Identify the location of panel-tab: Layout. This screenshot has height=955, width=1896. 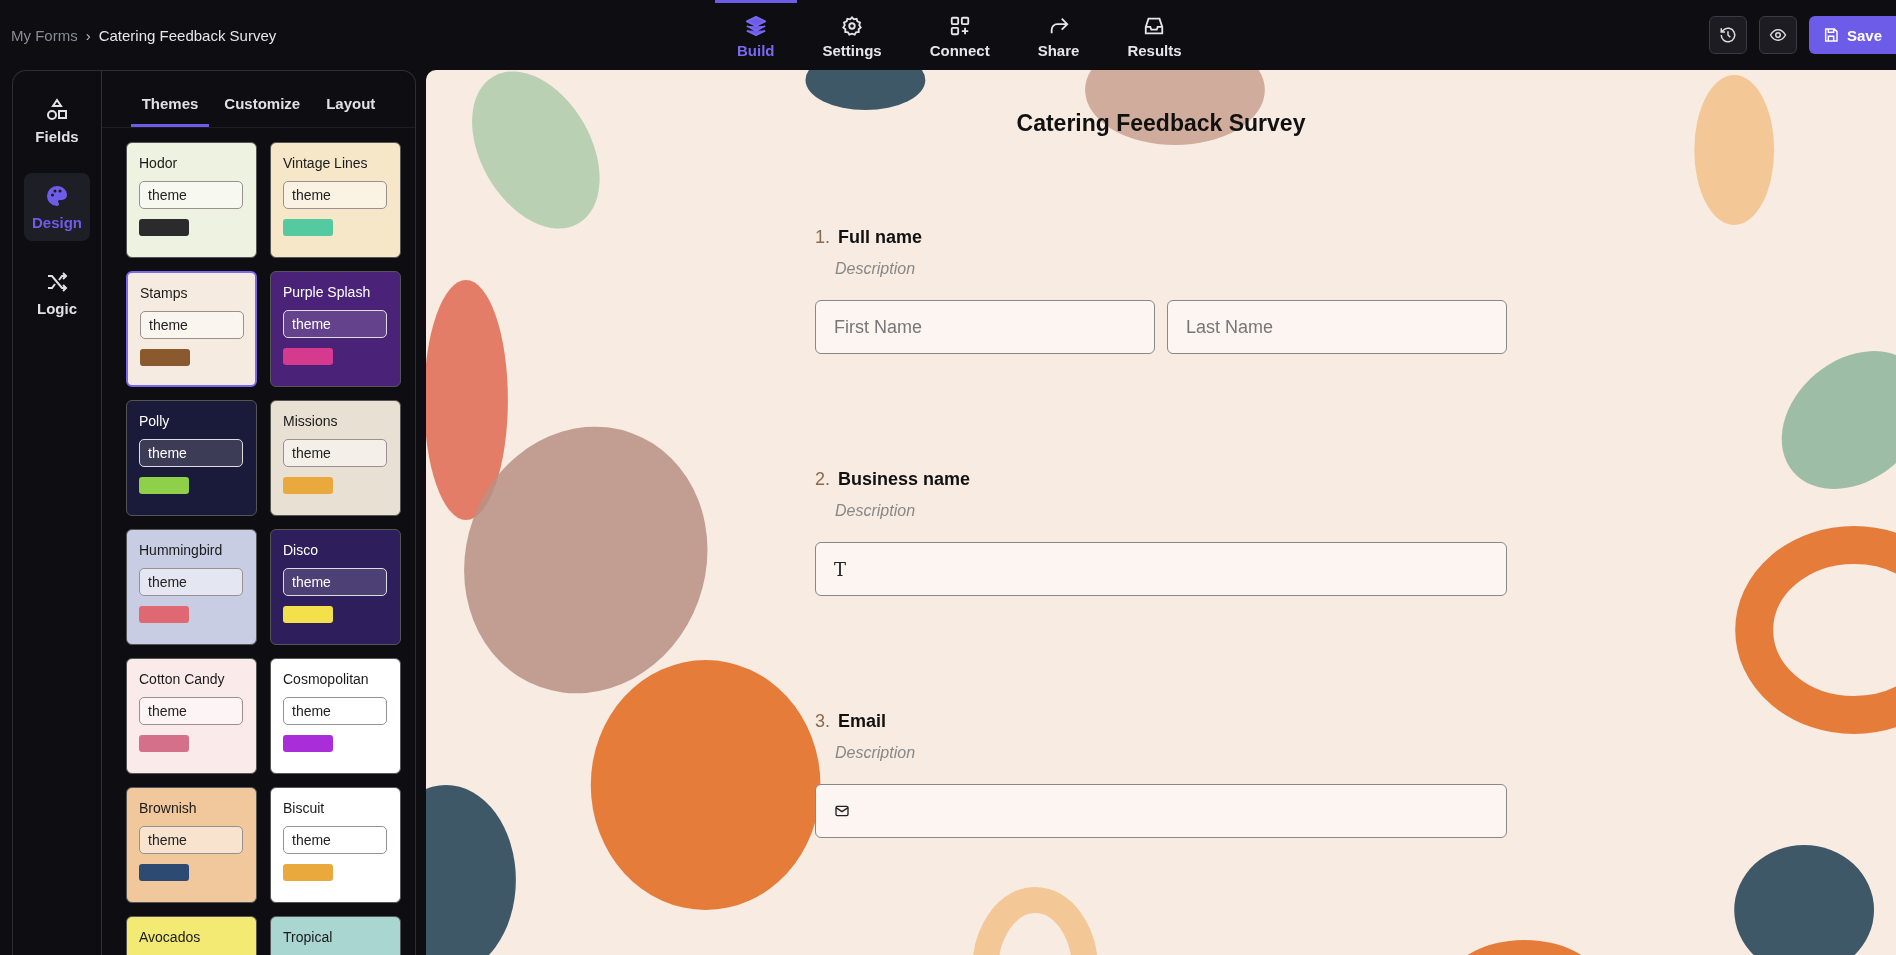
(351, 107).